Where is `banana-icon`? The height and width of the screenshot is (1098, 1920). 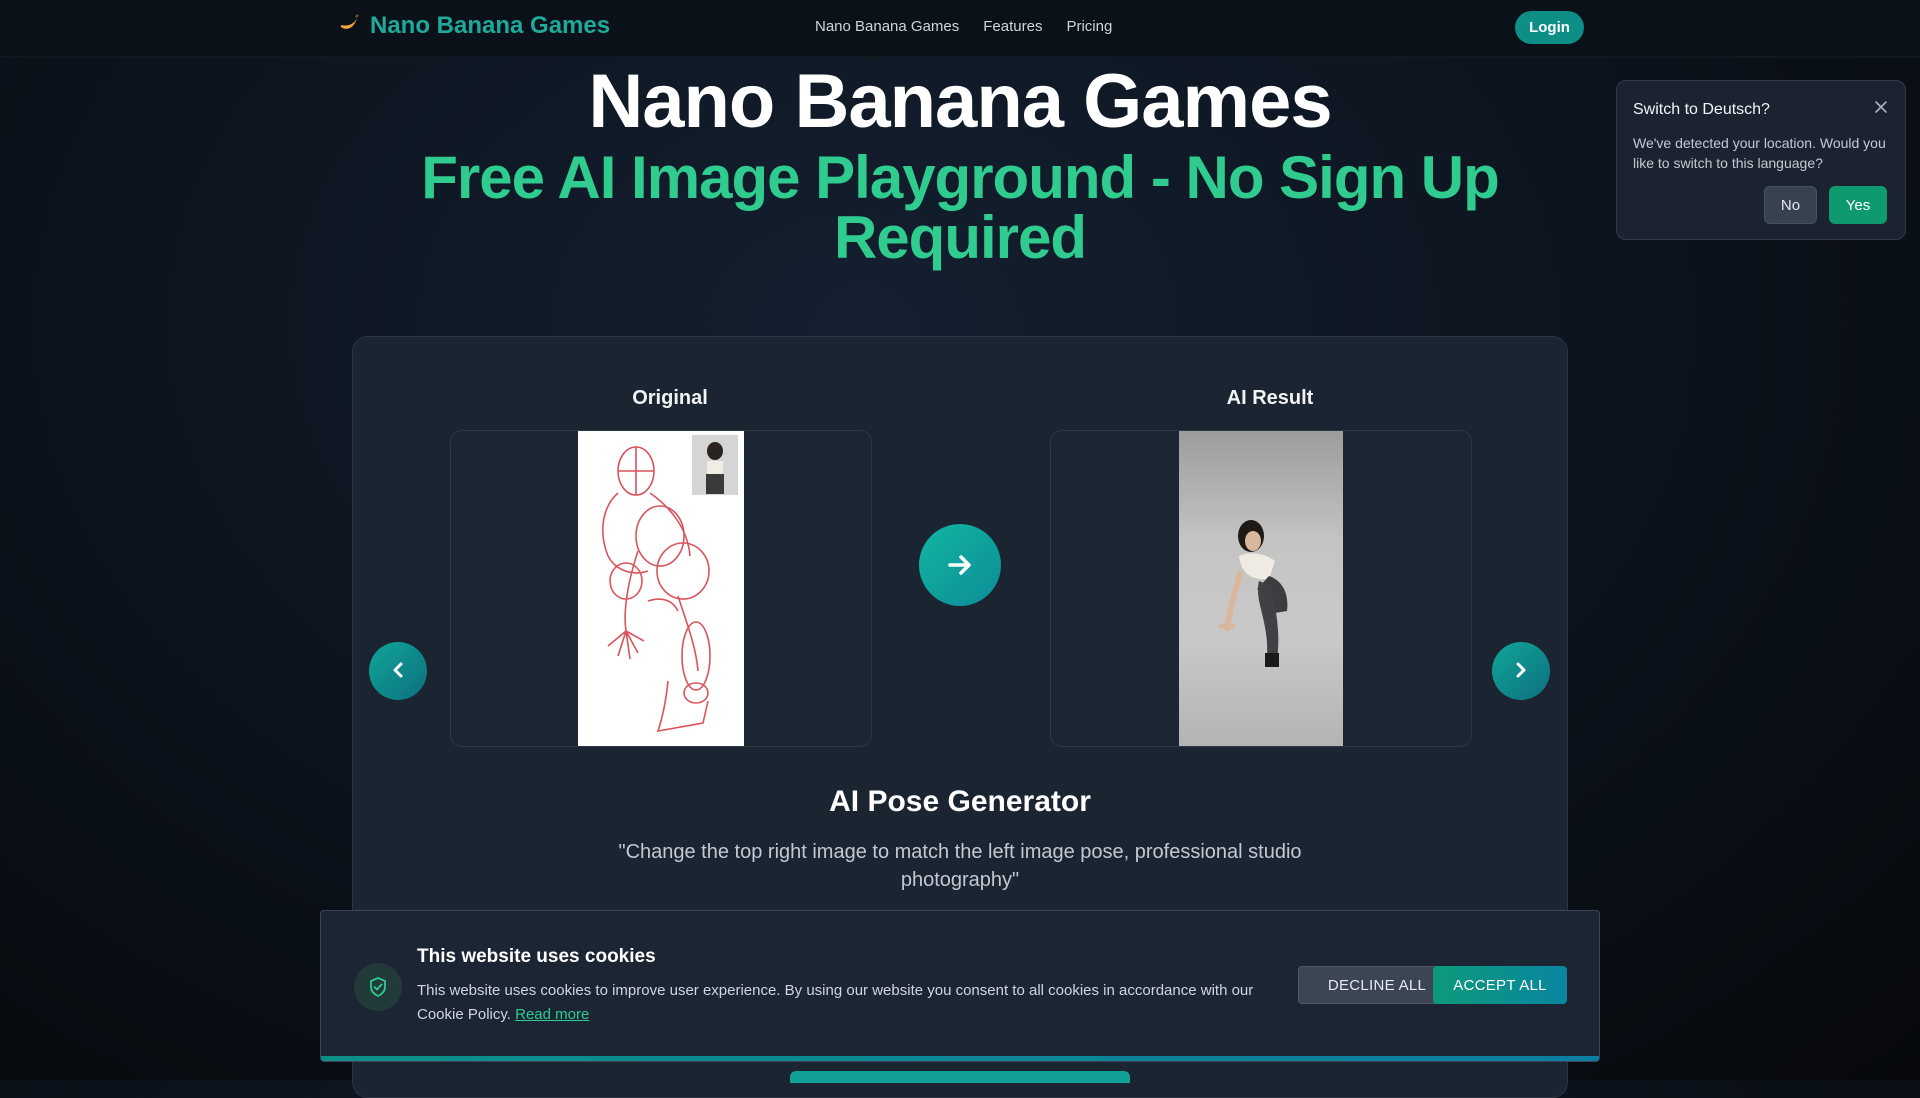
banana-icon is located at coordinates (349, 26).